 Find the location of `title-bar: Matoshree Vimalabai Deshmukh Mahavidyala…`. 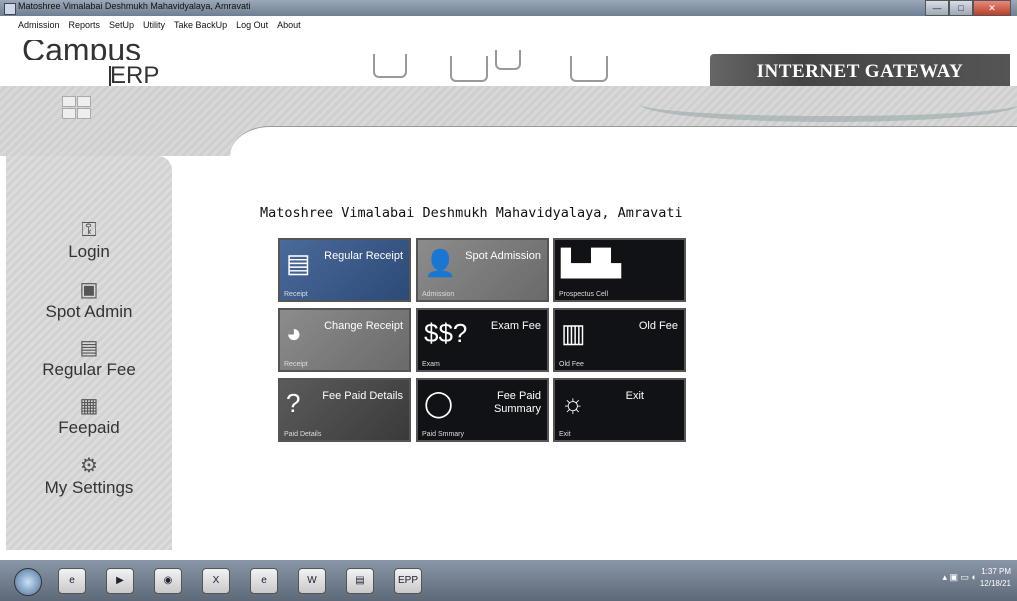

title-bar: Matoshree Vimalabai Deshmukh Mahavidyala… is located at coordinates (508, 8).